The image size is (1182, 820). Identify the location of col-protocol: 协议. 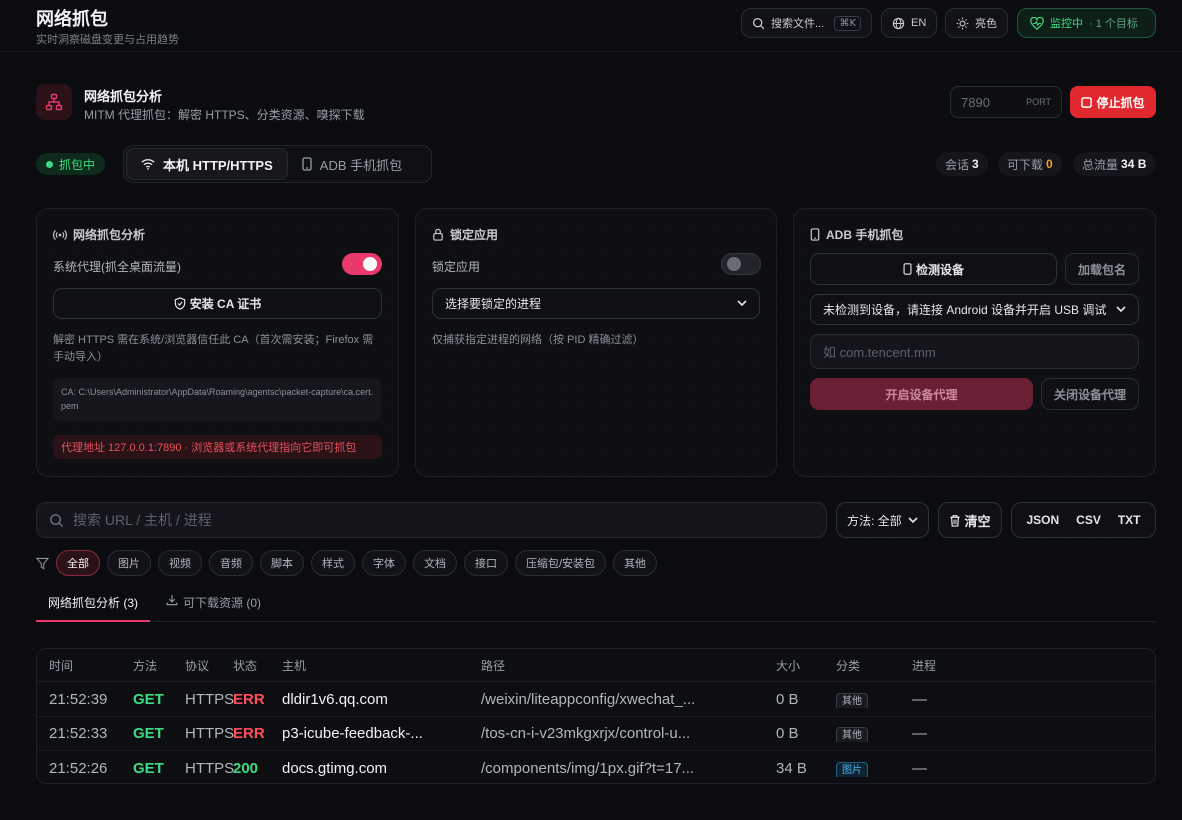
(197, 665).